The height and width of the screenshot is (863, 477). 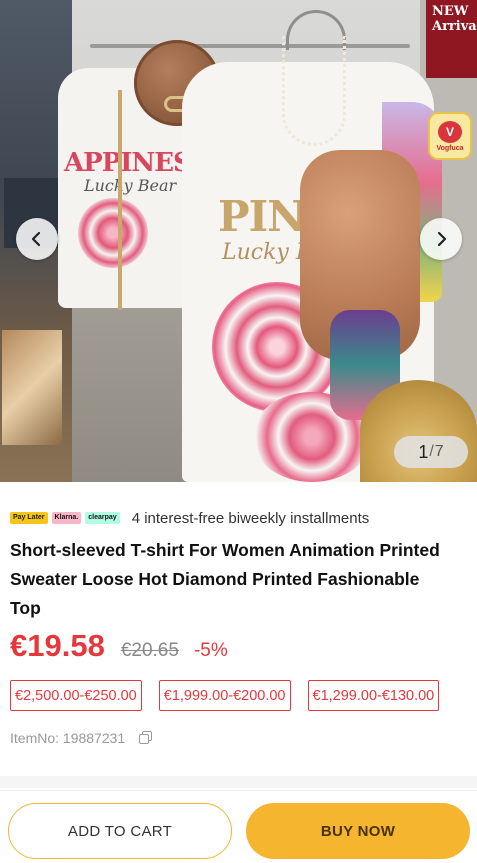 What do you see at coordinates (423, 451) in the screenshot?
I see `image-counter-current: 1` at bounding box center [423, 451].